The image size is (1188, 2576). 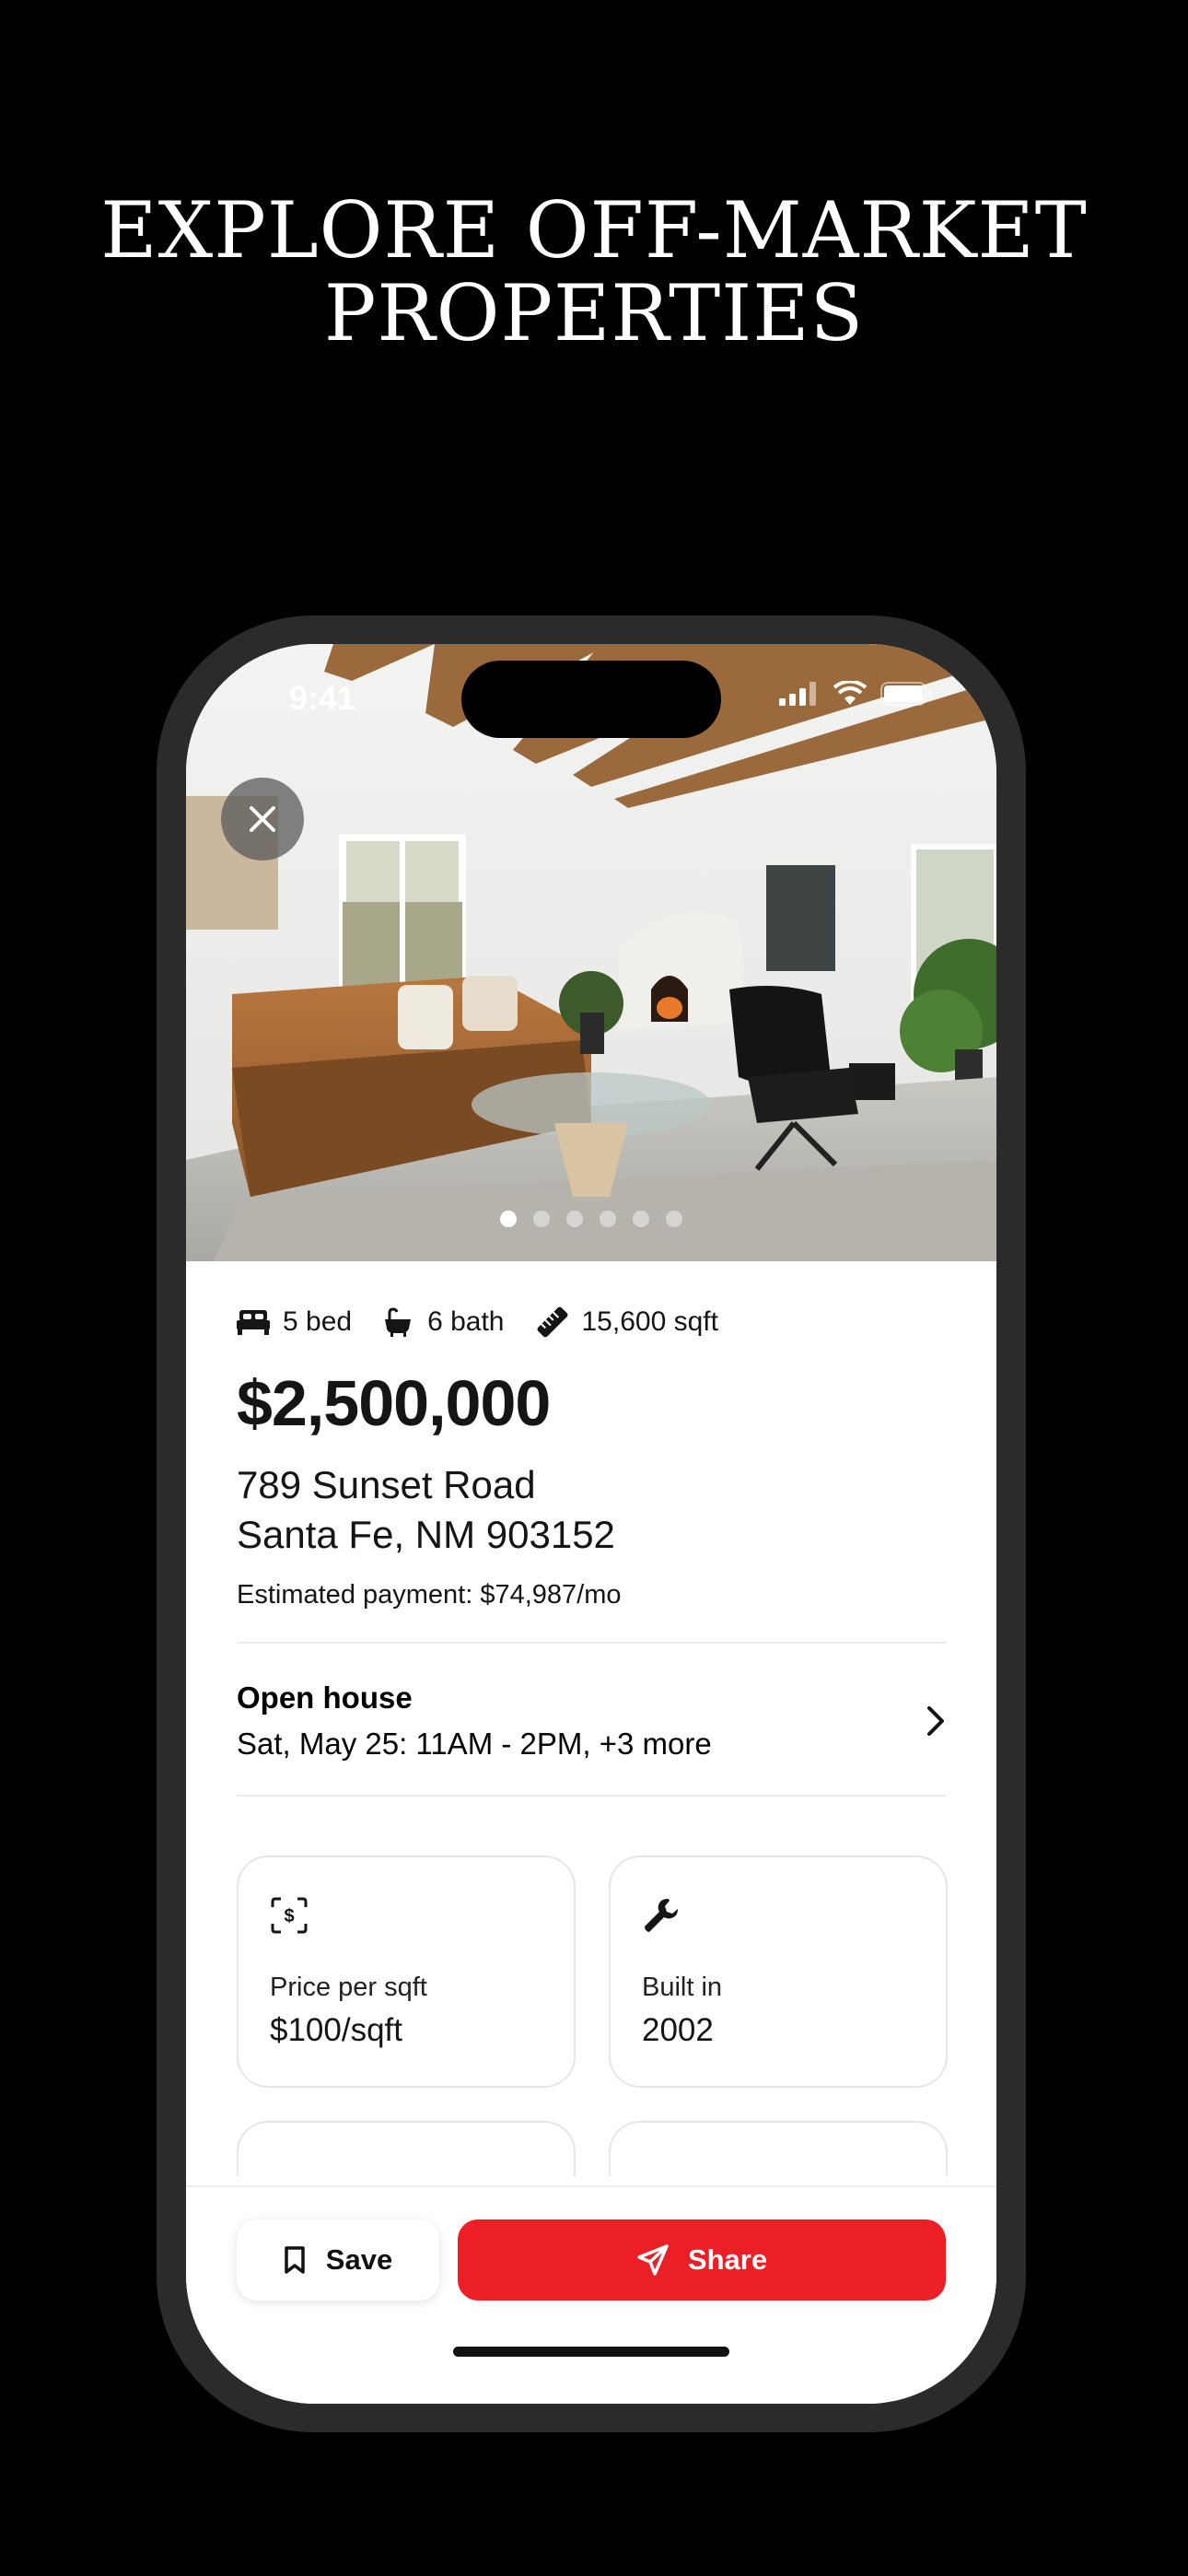 I want to click on photo-pagination, so click(x=591, y=1219).